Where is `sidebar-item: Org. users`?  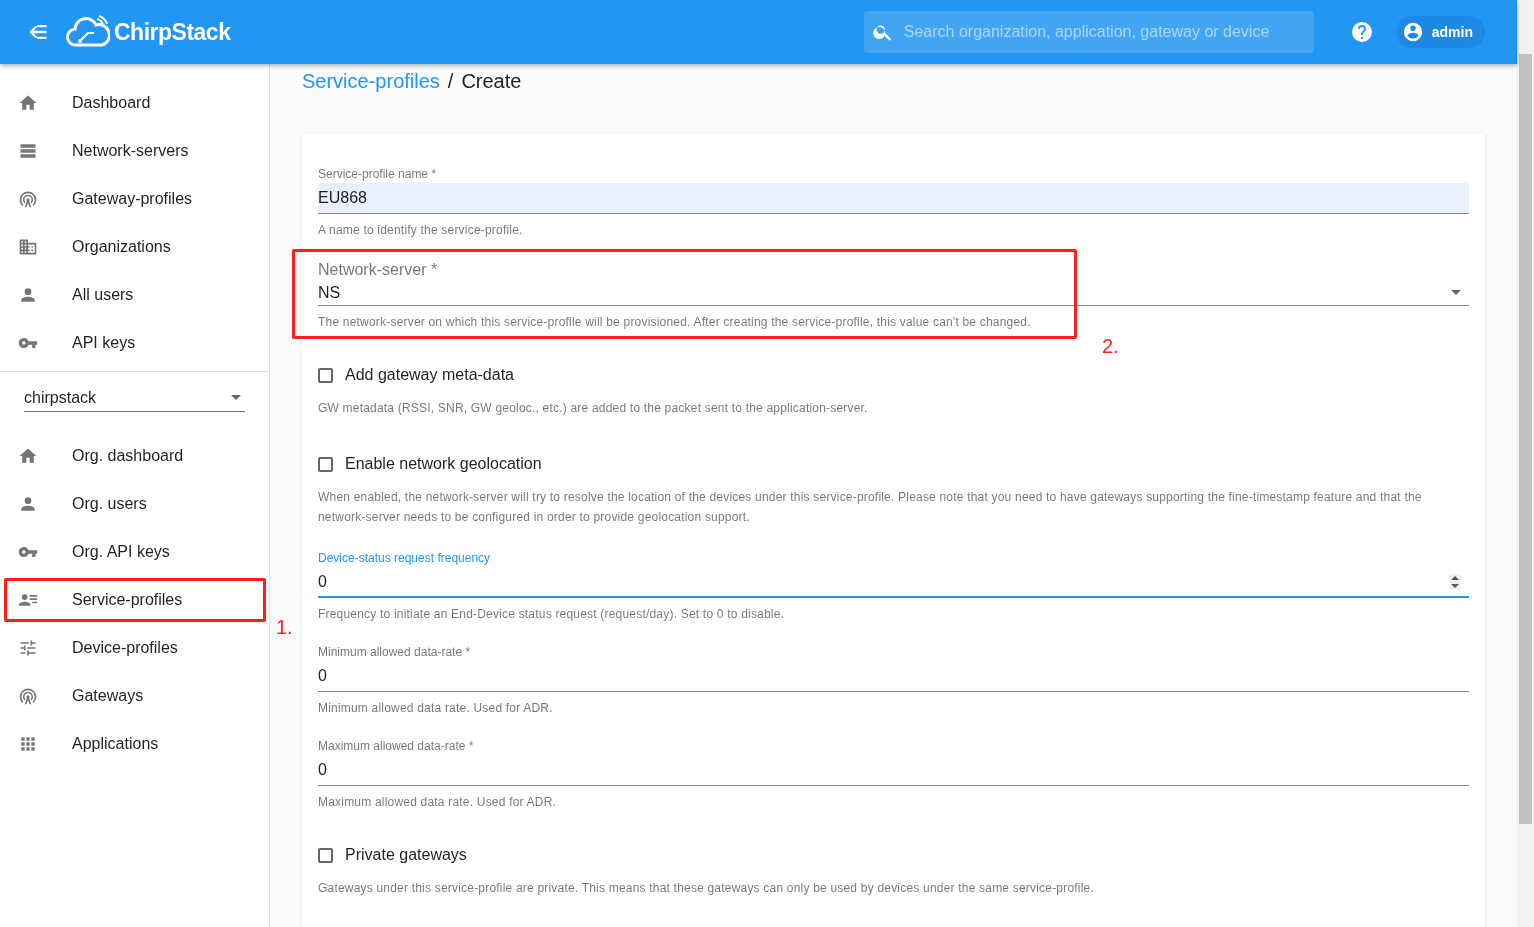 sidebar-item: Org. users is located at coordinates (134, 504).